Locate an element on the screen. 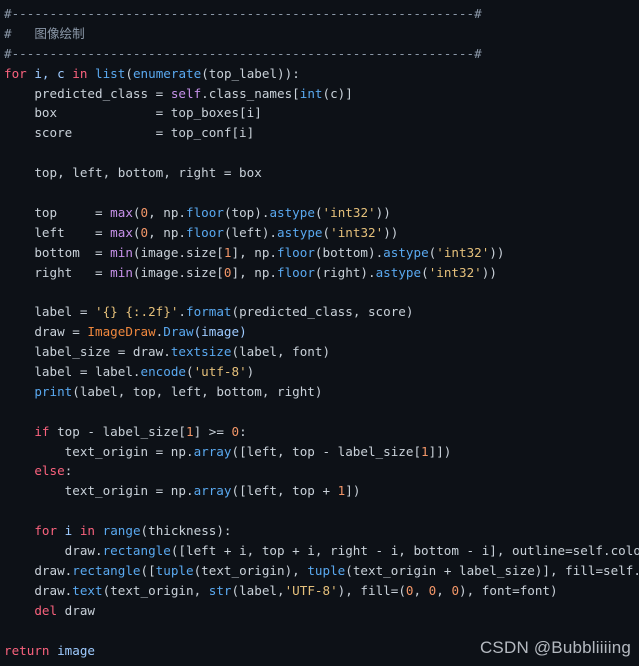 This screenshot has width=639, height=666. args-fill: ), fill=( is located at coordinates (371, 590).